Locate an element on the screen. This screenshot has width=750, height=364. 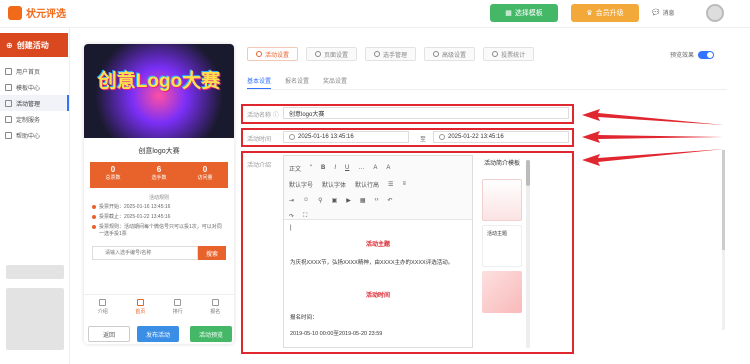
indent-icon: ⇥ is located at coordinates (291, 200).